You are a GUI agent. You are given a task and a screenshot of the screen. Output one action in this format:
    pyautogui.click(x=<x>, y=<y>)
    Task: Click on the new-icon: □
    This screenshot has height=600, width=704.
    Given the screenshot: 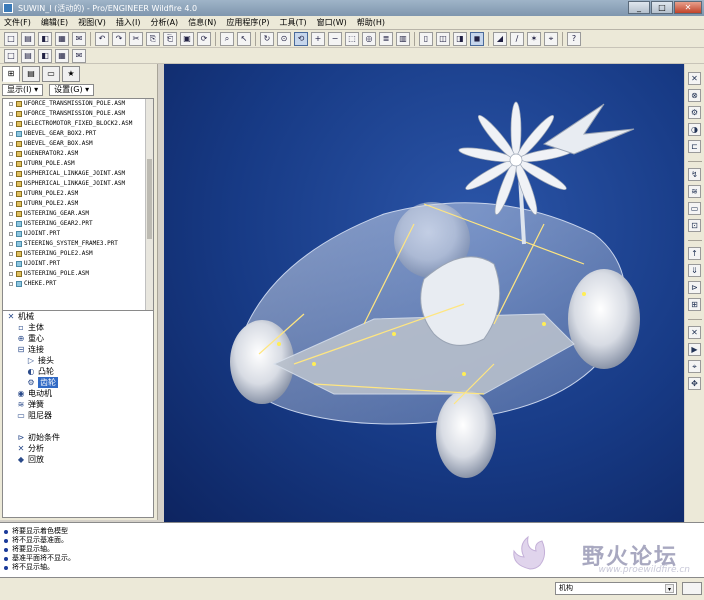 What is the action you would take?
    pyautogui.click(x=11, y=38)
    